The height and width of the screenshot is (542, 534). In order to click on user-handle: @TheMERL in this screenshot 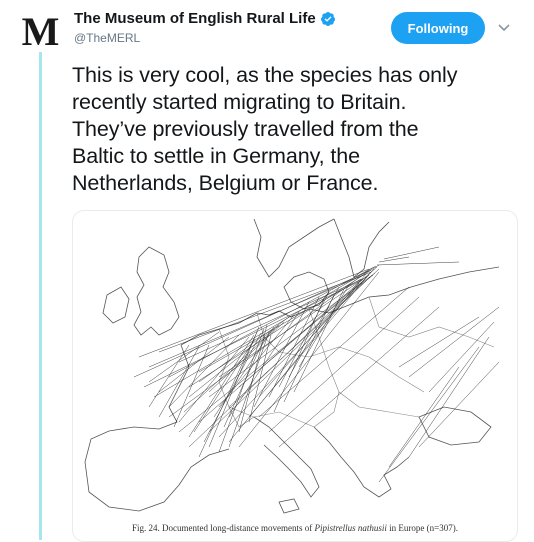, I will do `click(205, 38)`.